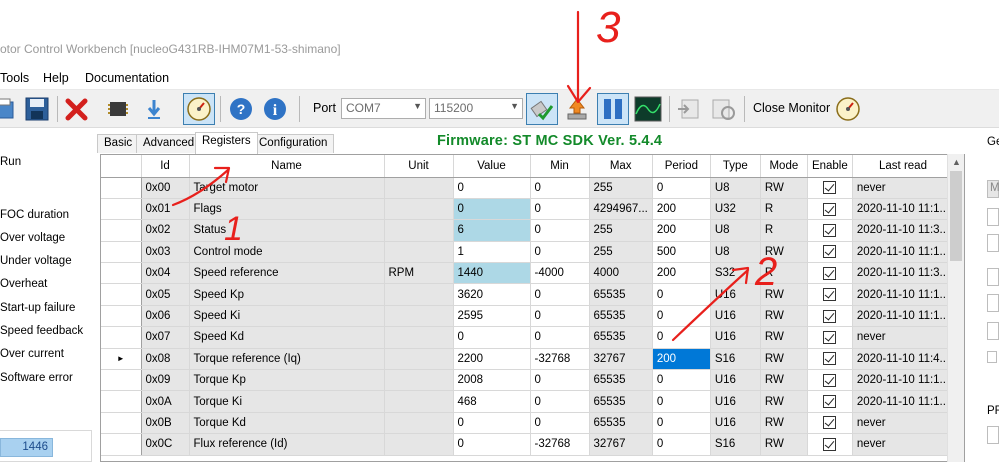 This screenshot has height=462, width=999. Describe the element at coordinates (77, 109) in the screenshot. I see `delete-icon` at that location.